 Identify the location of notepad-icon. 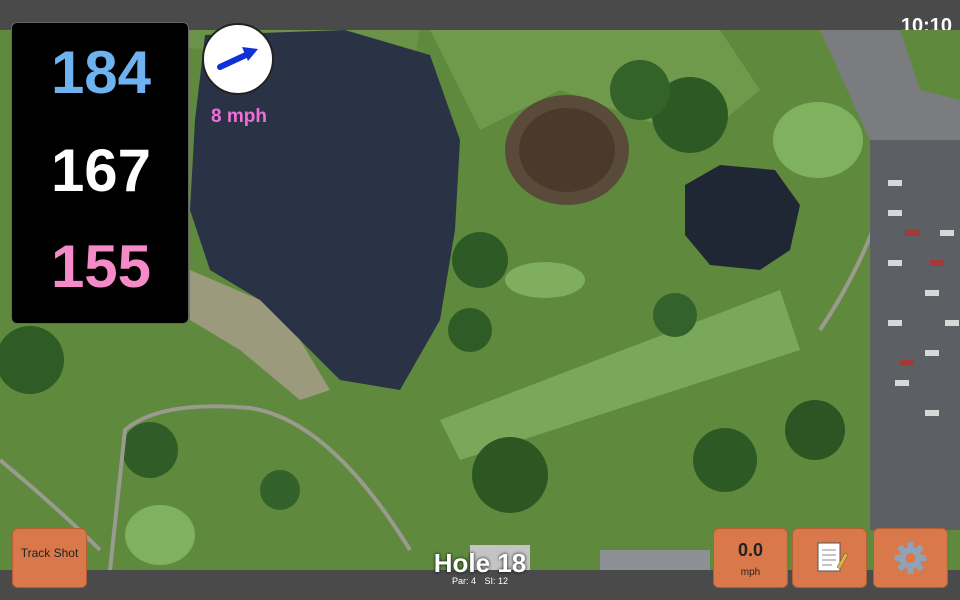
(833, 557).